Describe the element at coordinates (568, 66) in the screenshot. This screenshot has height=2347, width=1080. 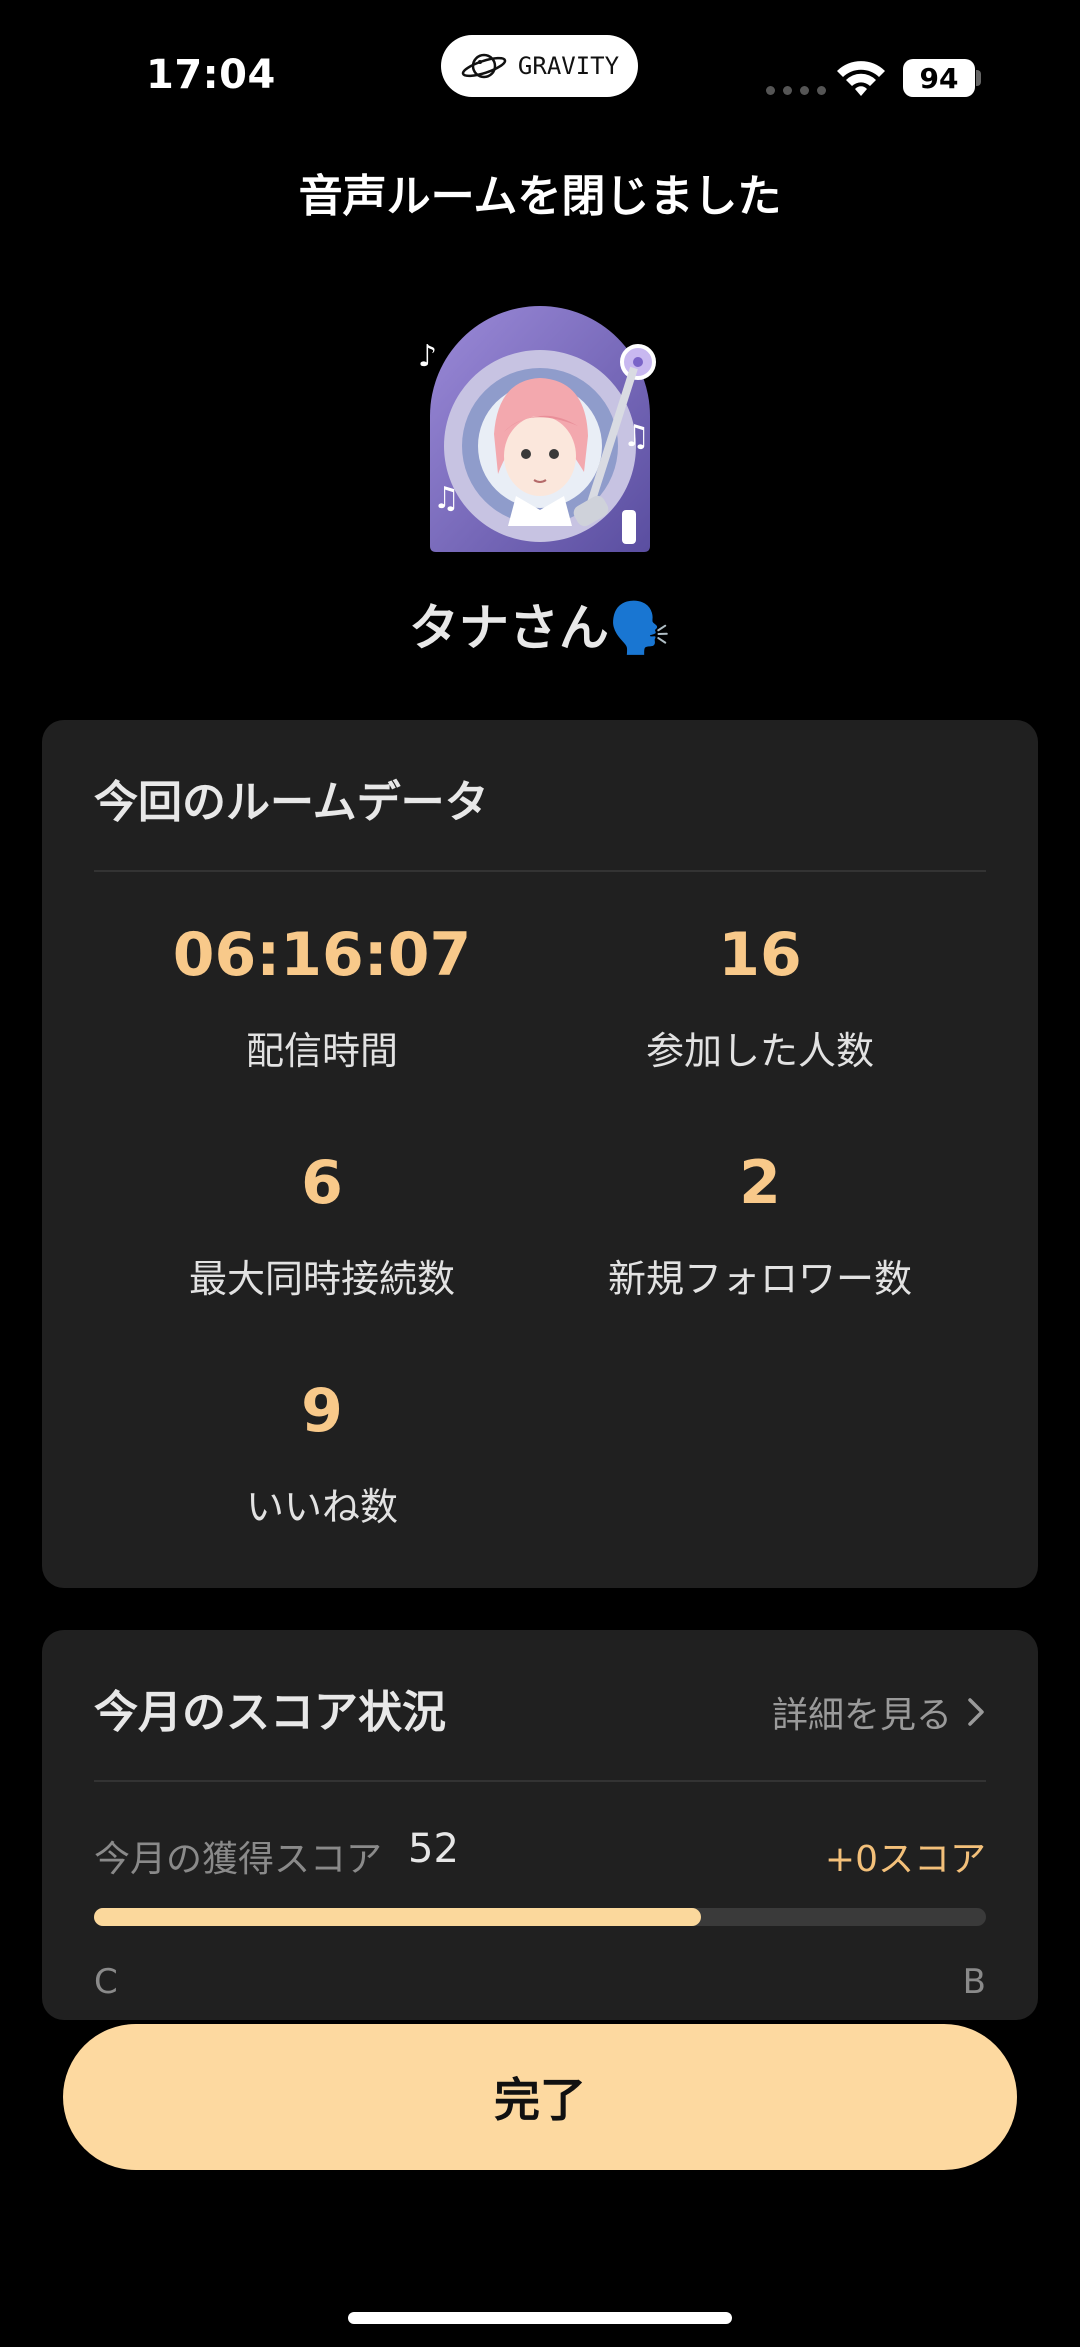
I see `app-pill-label: GRAVITY` at that location.